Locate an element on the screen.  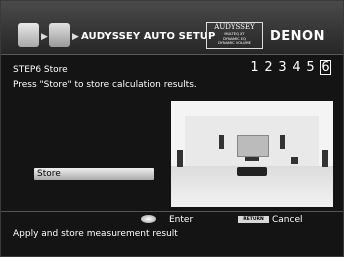
cancel-label: Cancel is located at coordinates (287, 220).